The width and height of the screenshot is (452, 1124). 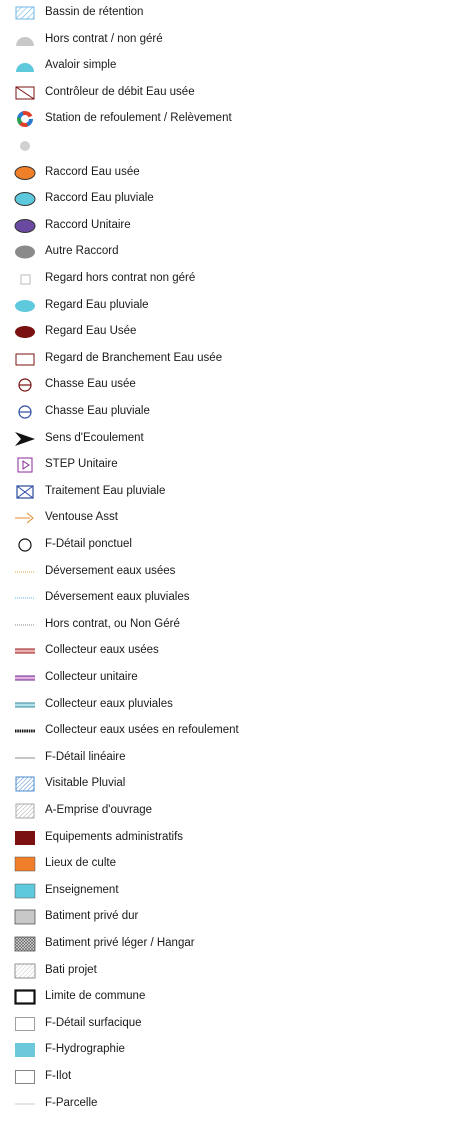 What do you see at coordinates (226, 439) in the screenshot?
I see `legend-row: Sens d'Ecoulement` at bounding box center [226, 439].